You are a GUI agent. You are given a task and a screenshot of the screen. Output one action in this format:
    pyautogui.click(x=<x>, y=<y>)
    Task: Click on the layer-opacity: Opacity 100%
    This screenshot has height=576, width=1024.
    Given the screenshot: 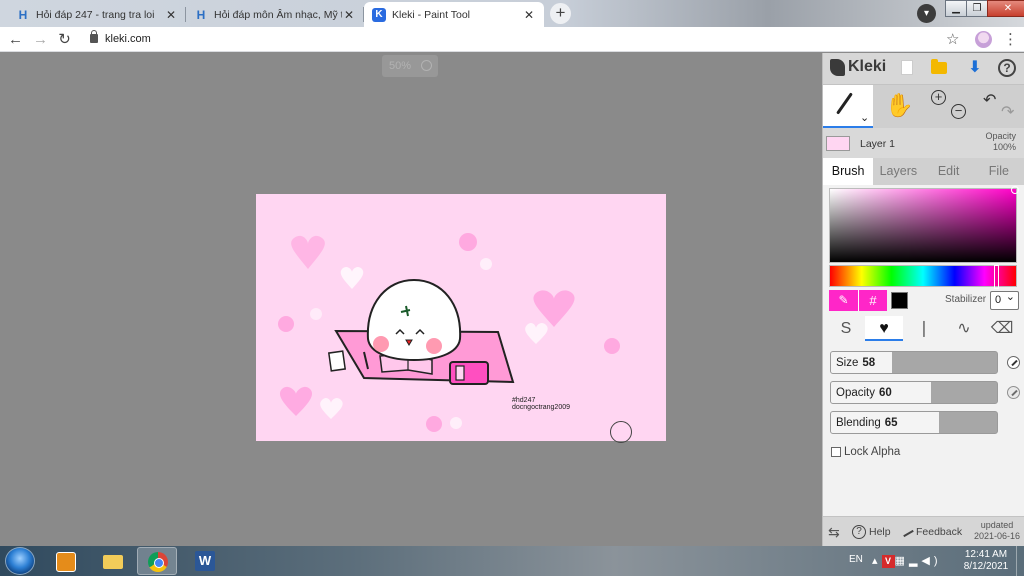 What is the action you would take?
    pyautogui.click(x=1000, y=142)
    